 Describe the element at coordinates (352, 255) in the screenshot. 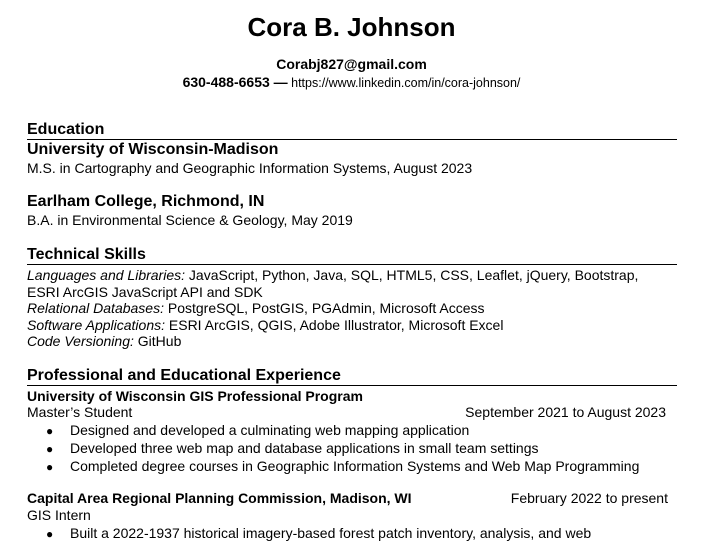

I see `section-title-skills: Technical Skills` at that location.